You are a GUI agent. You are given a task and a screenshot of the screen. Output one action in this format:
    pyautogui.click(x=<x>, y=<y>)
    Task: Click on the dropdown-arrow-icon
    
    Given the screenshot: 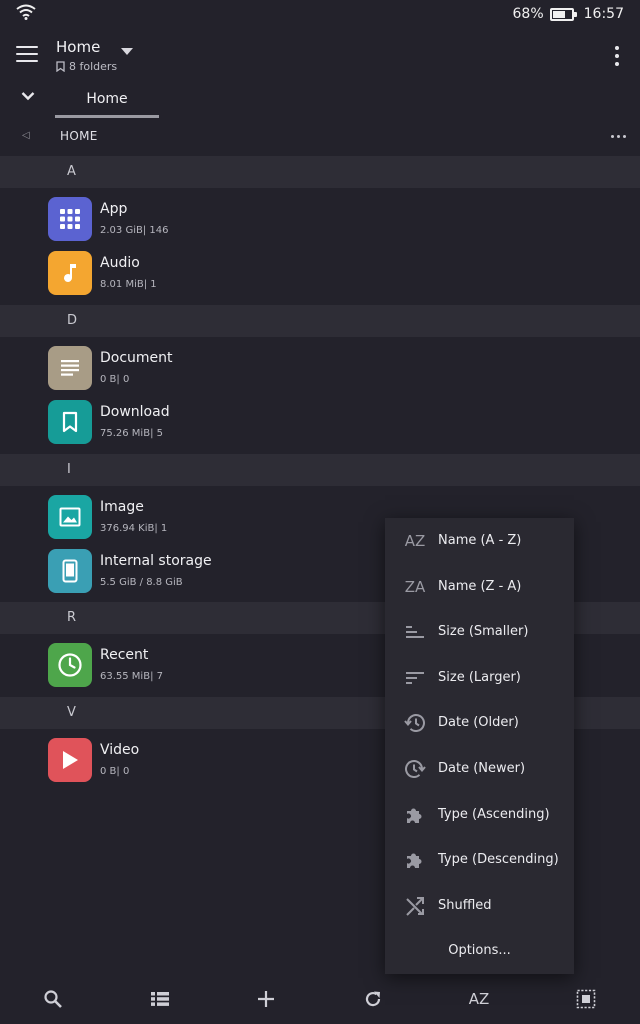 What is the action you would take?
    pyautogui.click(x=127, y=51)
    